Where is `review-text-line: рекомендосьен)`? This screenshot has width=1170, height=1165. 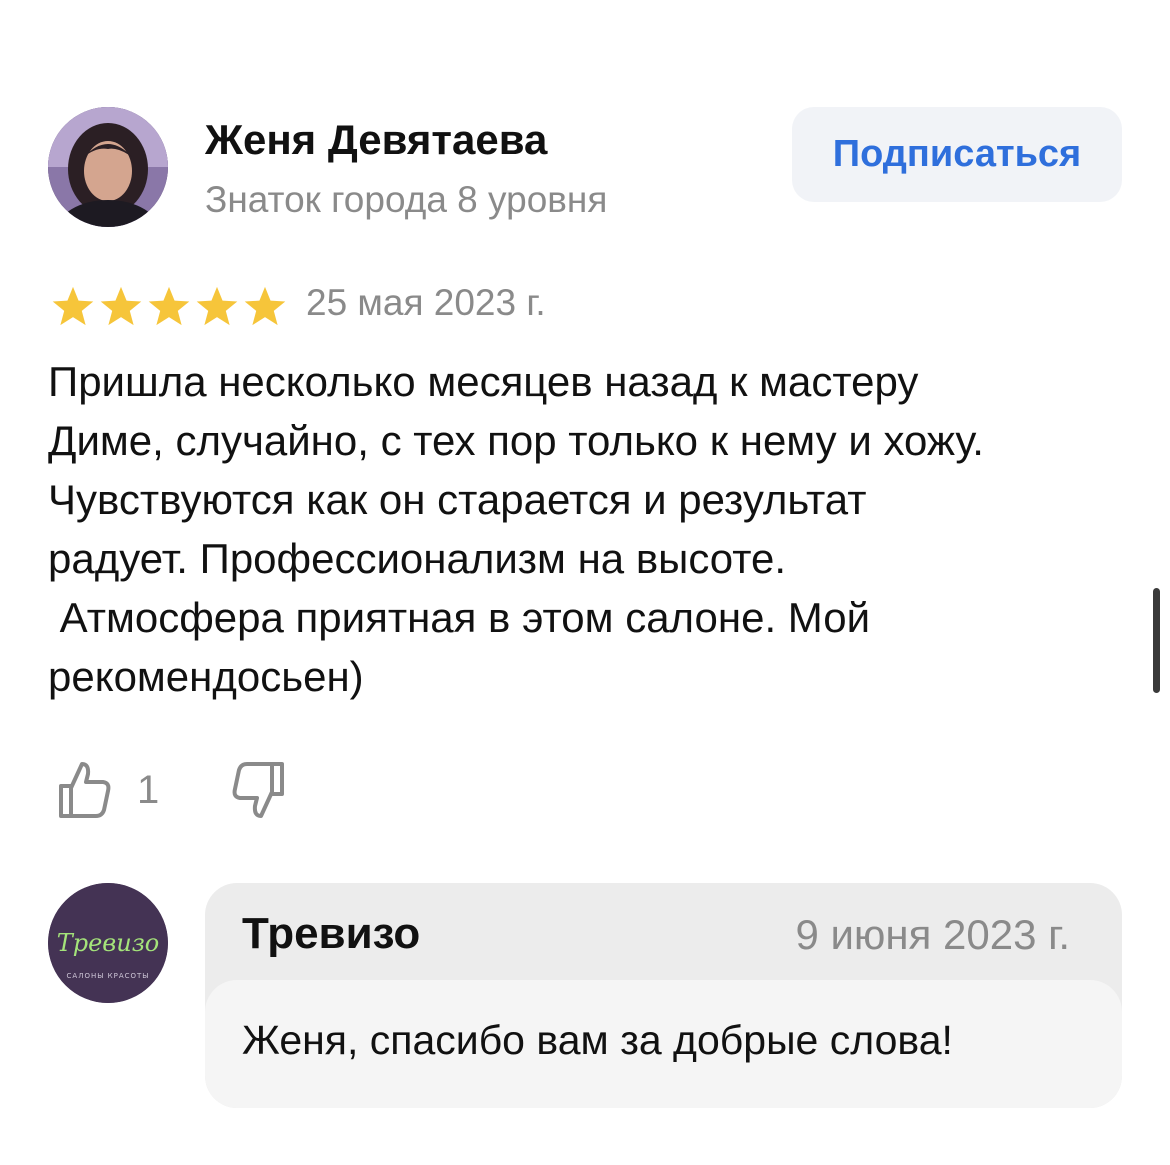 review-text-line: рекомендосьен) is located at coordinates (206, 676).